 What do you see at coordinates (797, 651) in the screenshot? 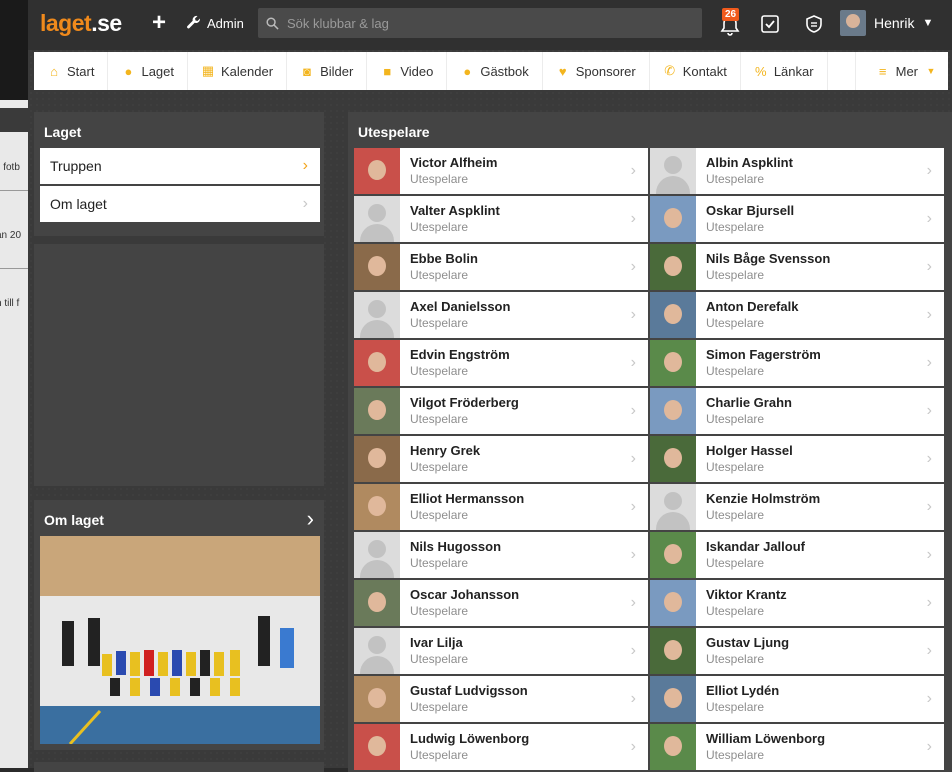
I see `player-card: Gustav Ljung Utespelare ›` at bounding box center [797, 651].